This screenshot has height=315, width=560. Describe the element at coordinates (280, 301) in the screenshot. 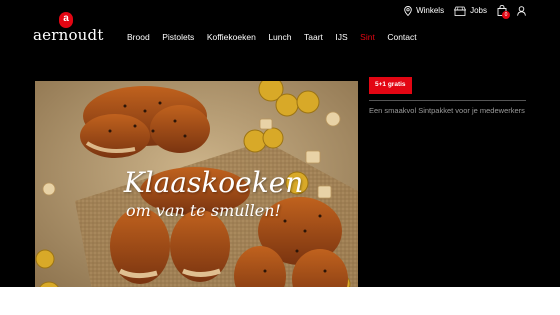

I see `content-area` at that location.